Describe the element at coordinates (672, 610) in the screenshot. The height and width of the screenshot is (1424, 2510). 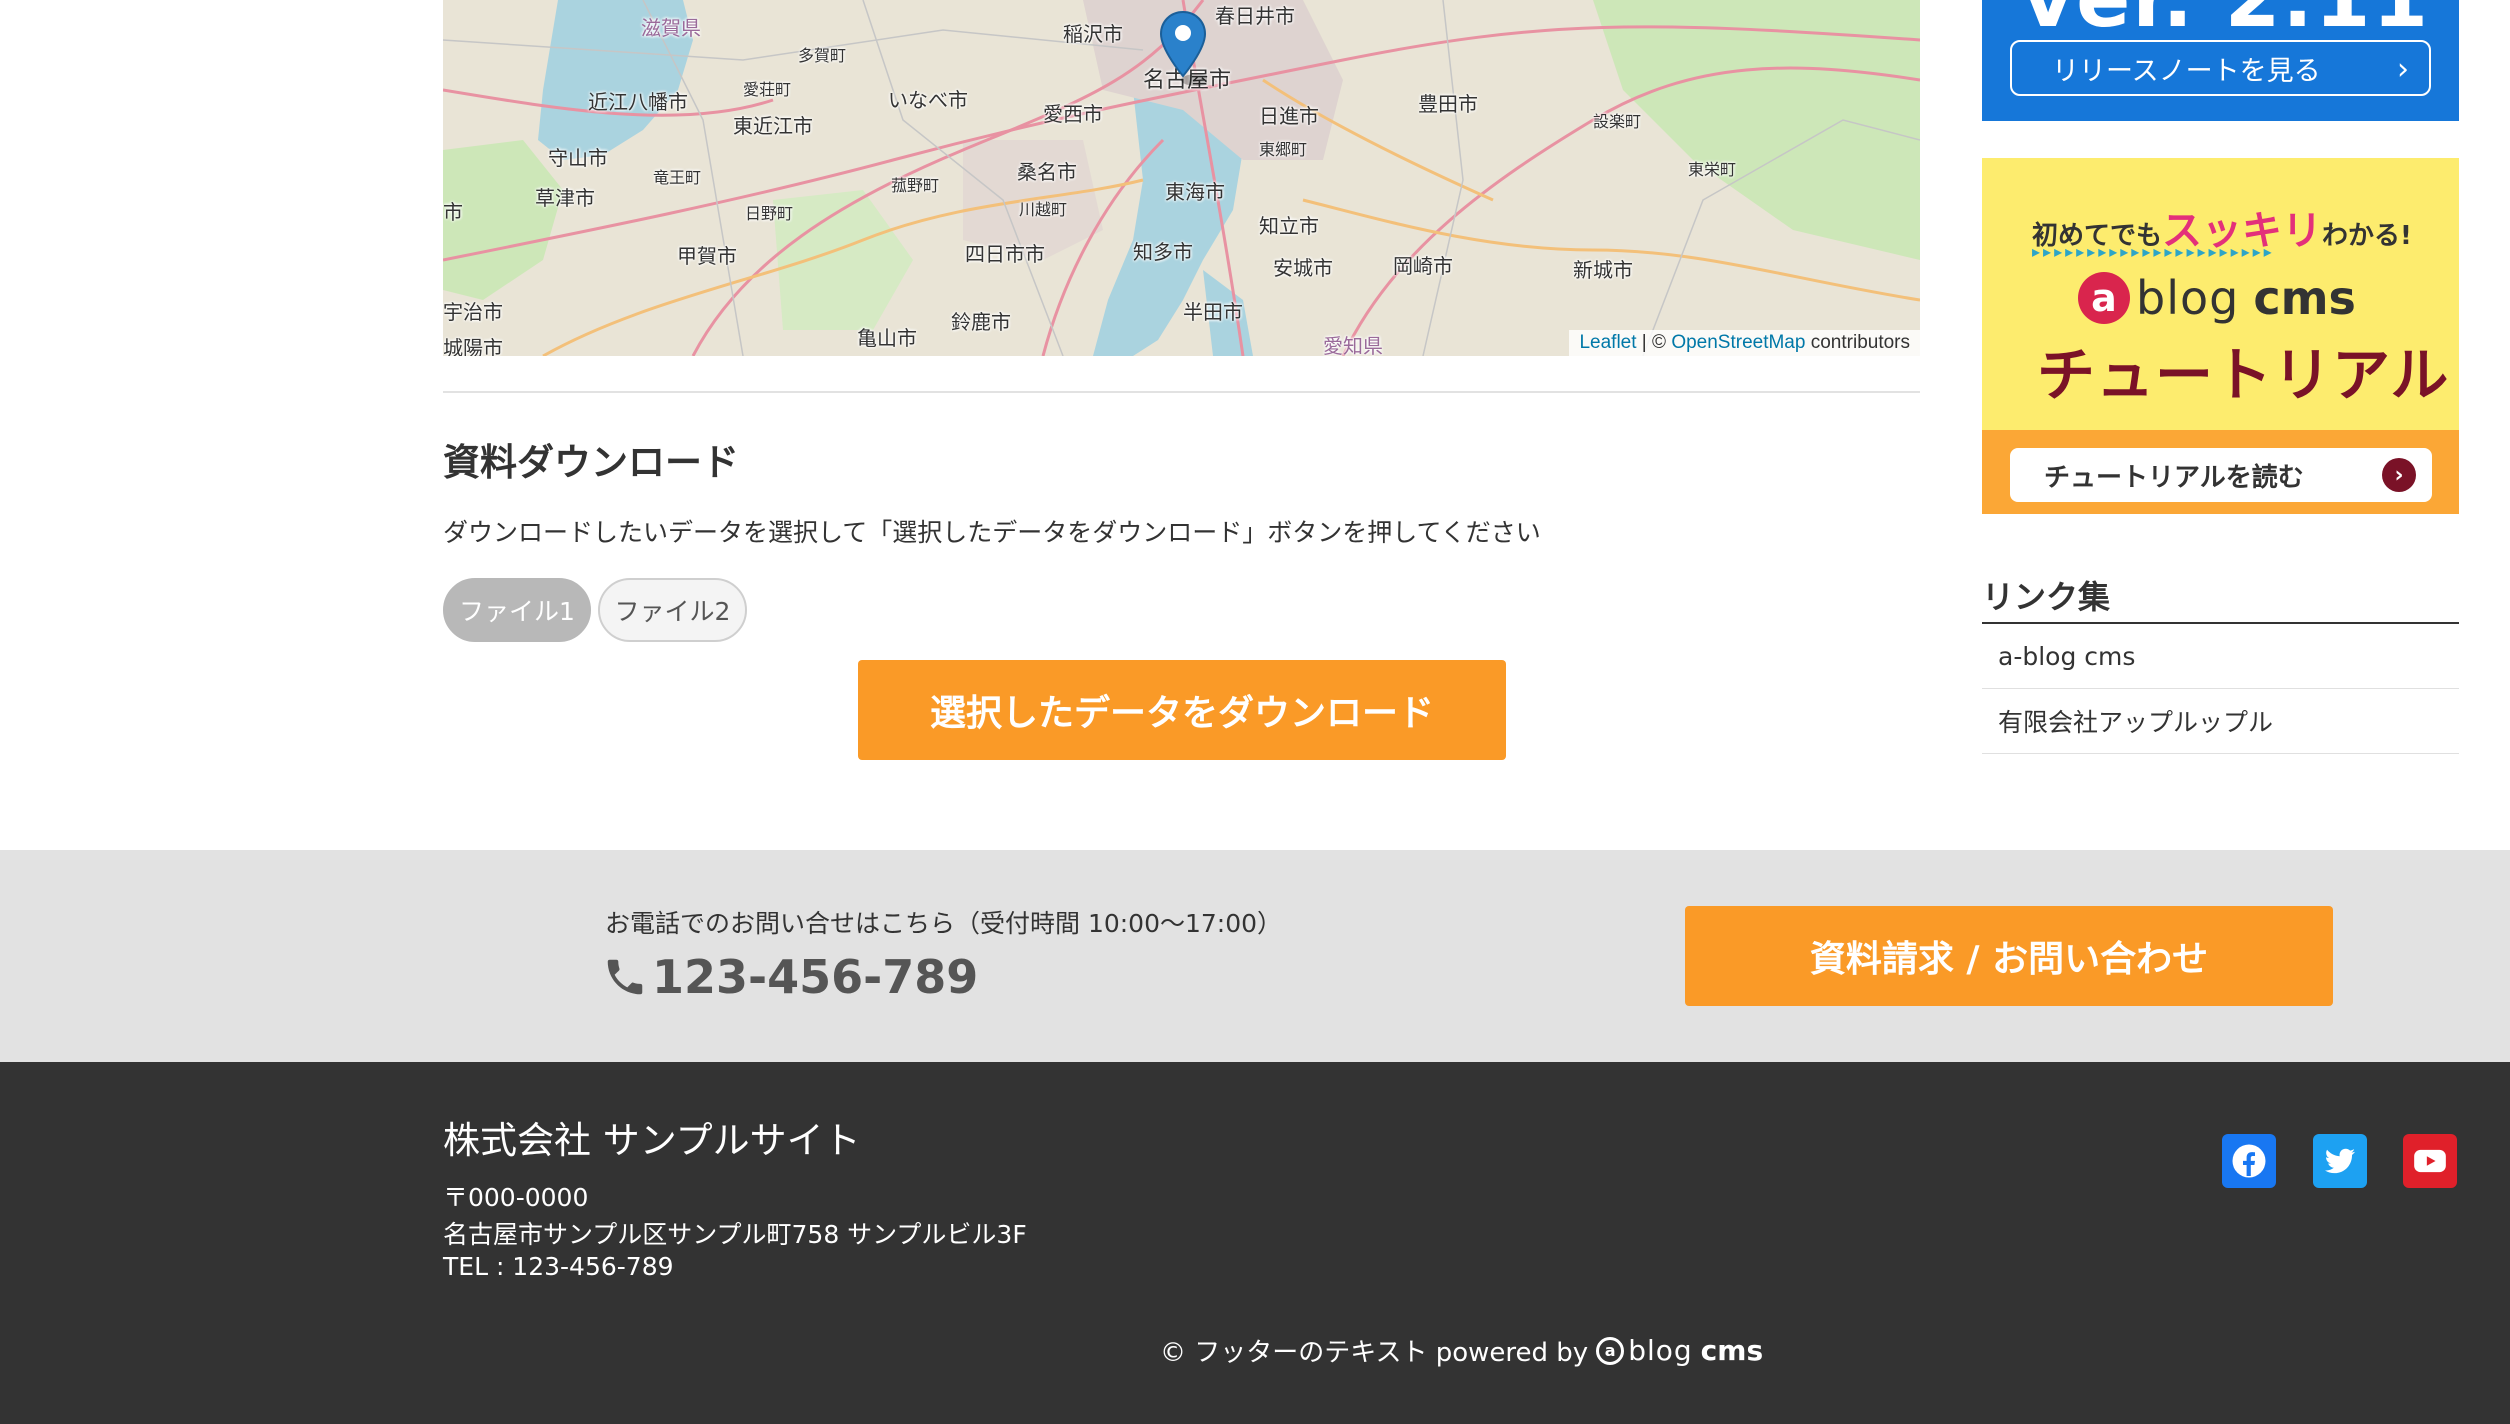
I see `file2-chip: ファイル2` at that location.